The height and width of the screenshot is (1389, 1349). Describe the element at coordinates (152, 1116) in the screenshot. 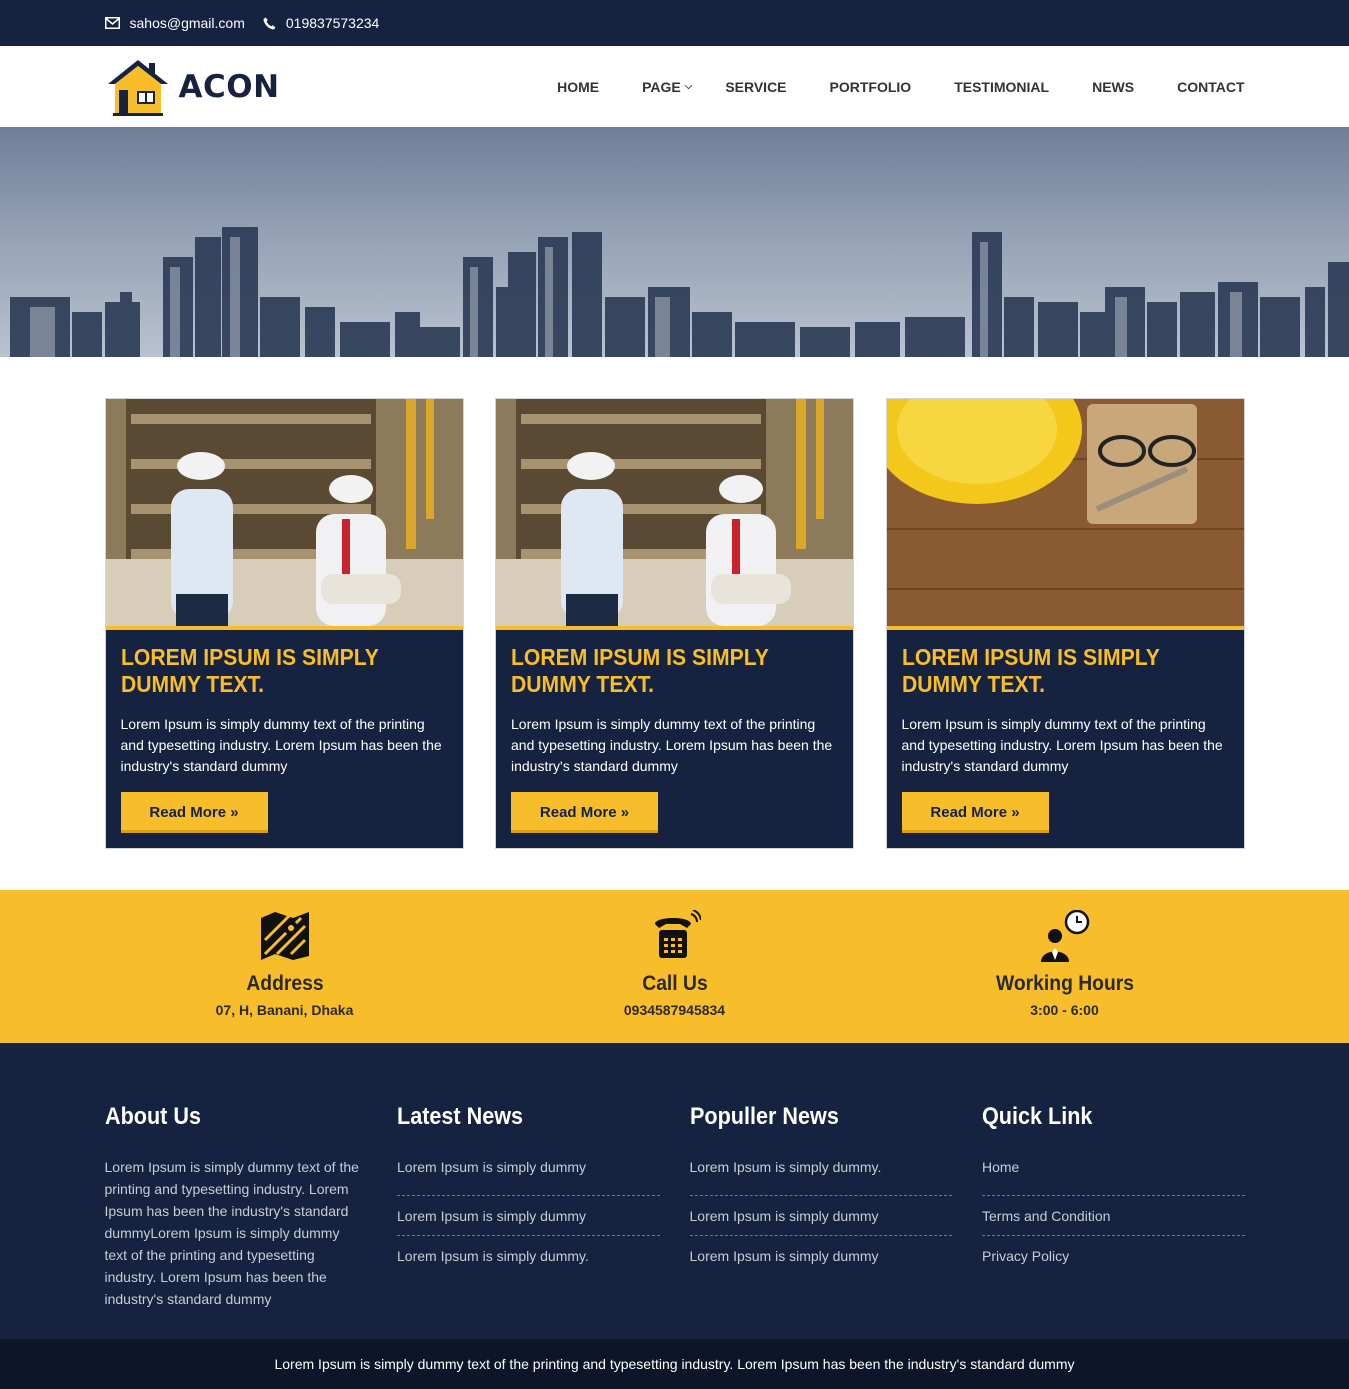

I see `footer-heading: About Us` at that location.